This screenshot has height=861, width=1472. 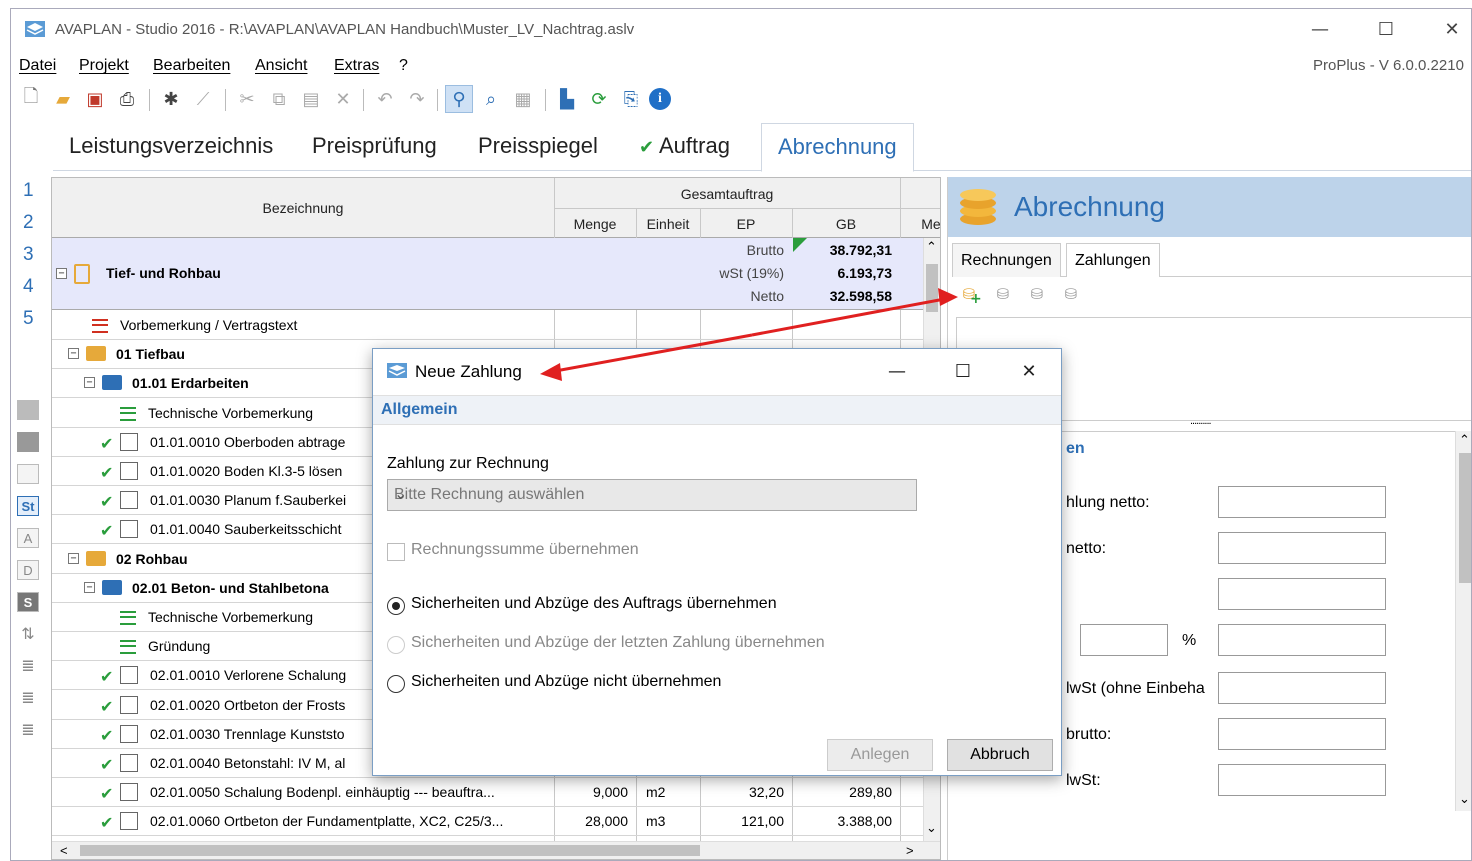 What do you see at coordinates (660, 99) in the screenshot?
I see `info-icon: i` at bounding box center [660, 99].